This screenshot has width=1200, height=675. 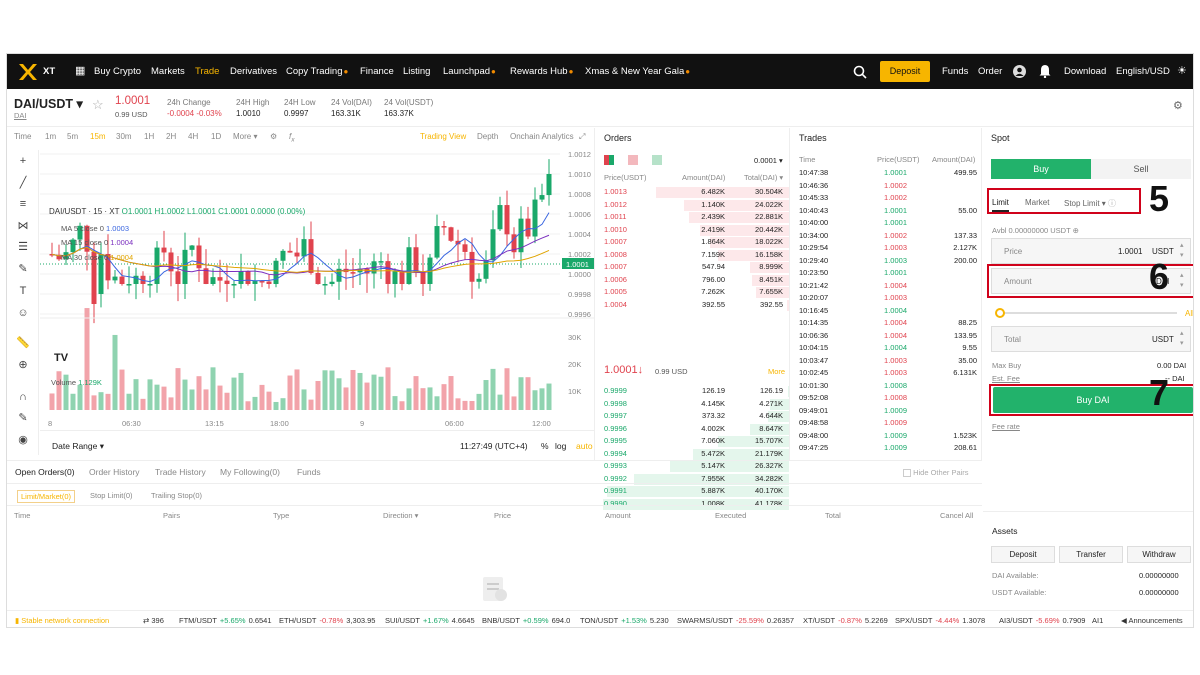 I want to click on view-onchain: Onchain Analytics, so click(x=542, y=136).